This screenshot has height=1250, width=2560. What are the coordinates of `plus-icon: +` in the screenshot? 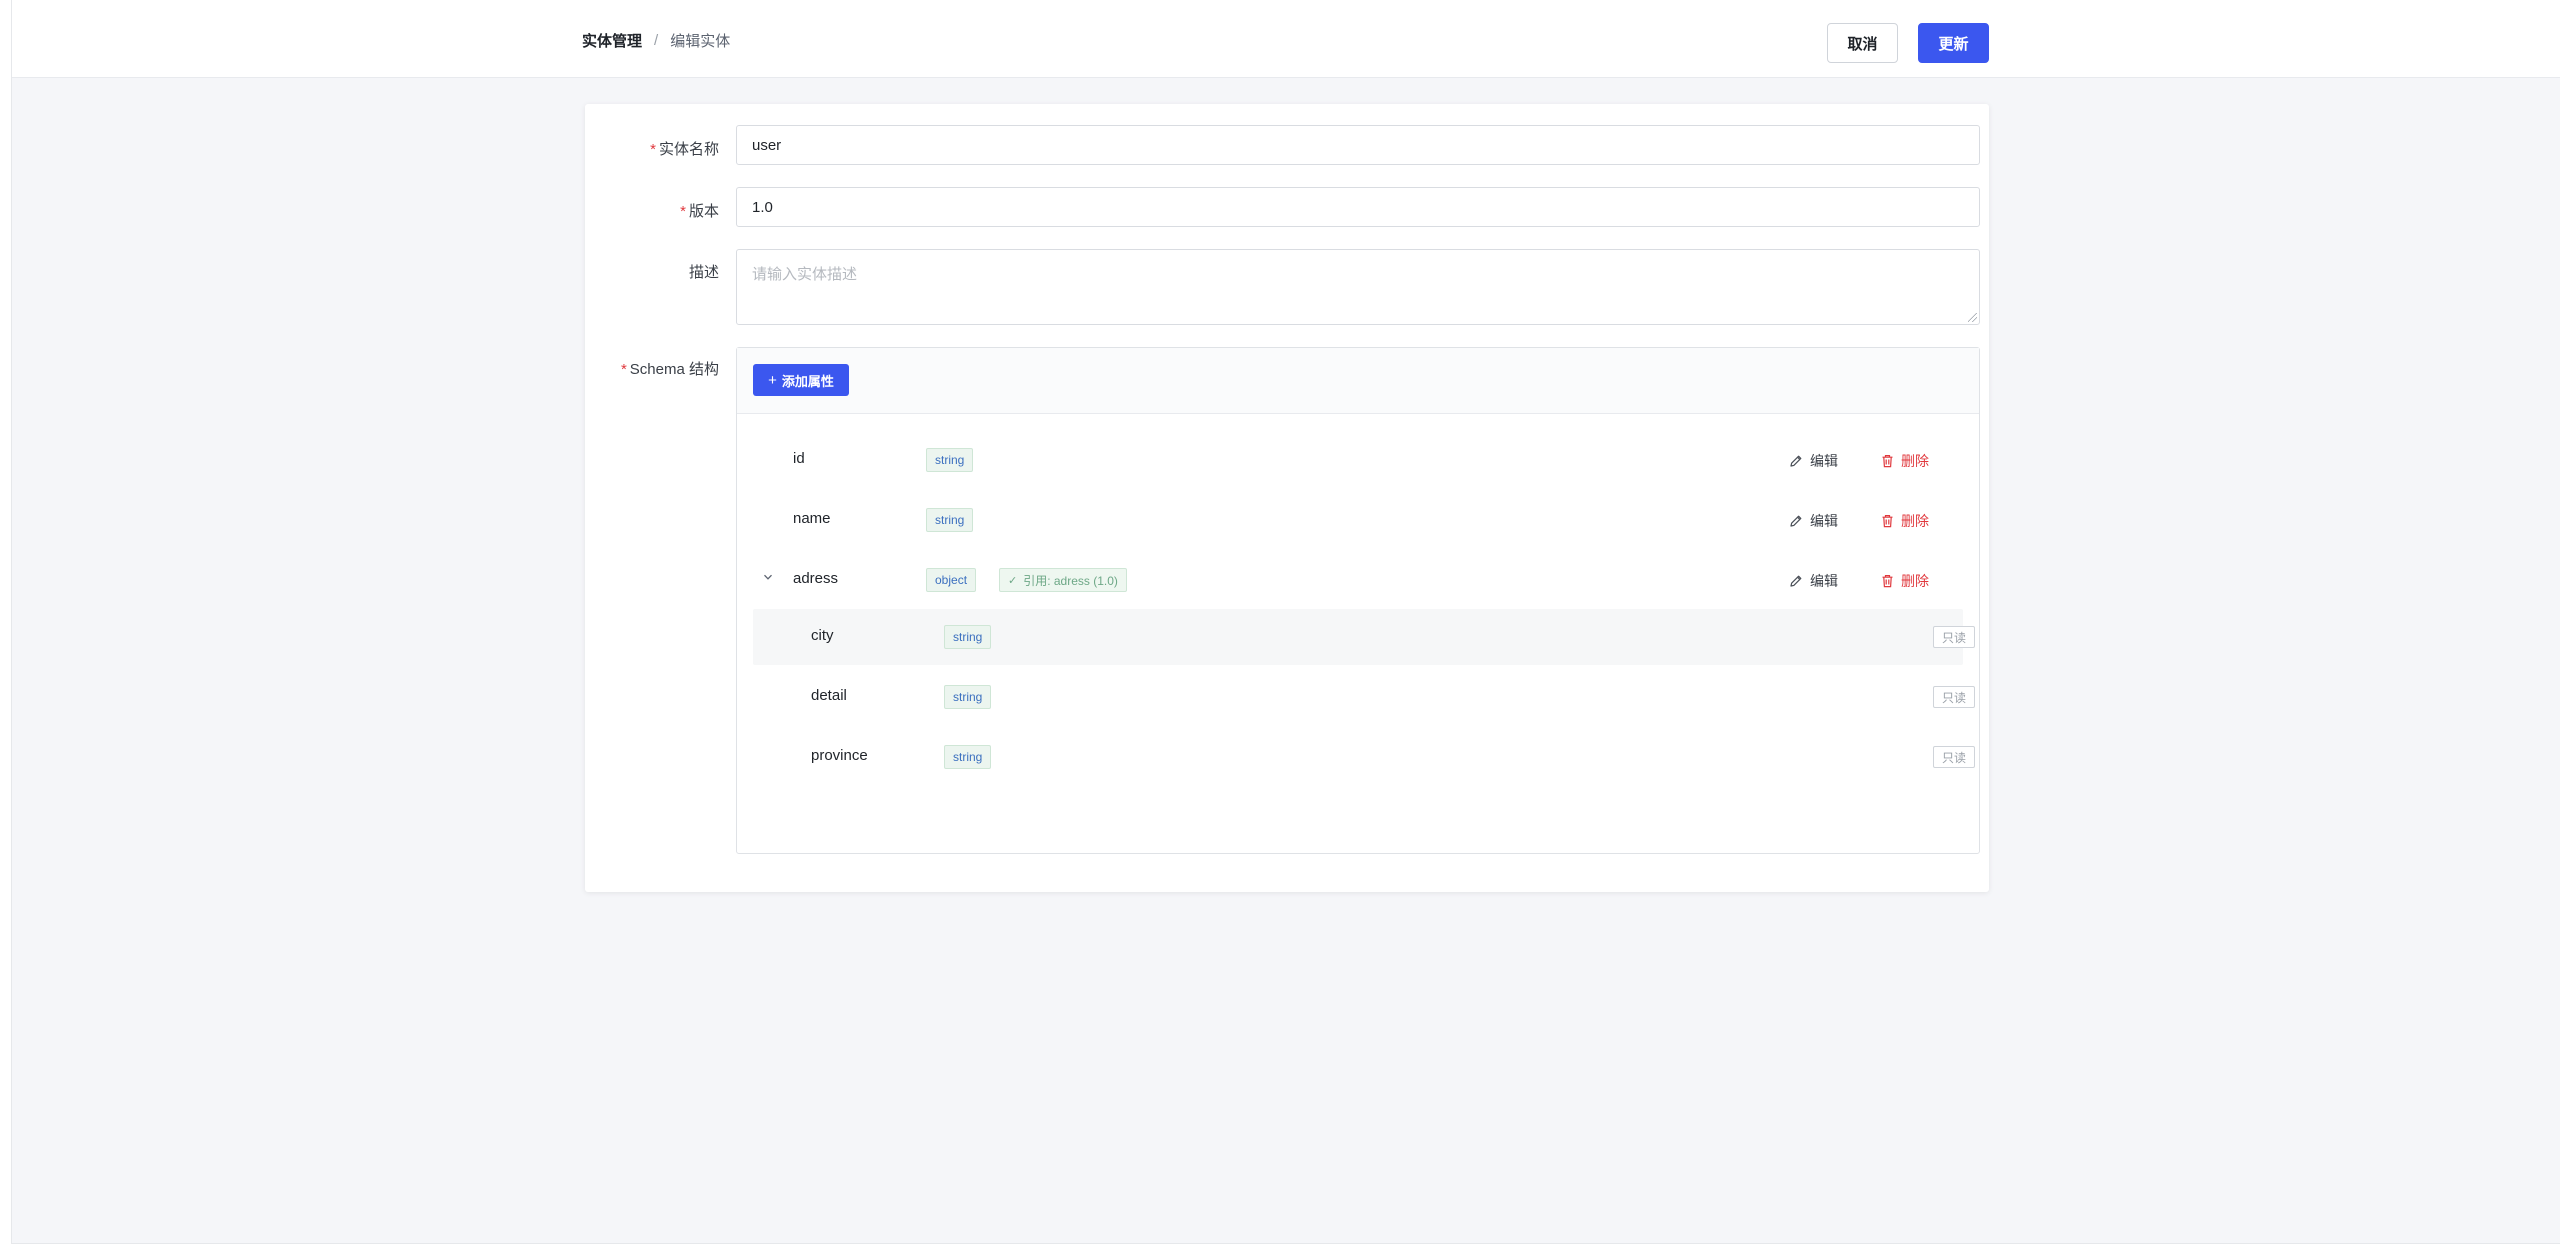 It's located at (772, 380).